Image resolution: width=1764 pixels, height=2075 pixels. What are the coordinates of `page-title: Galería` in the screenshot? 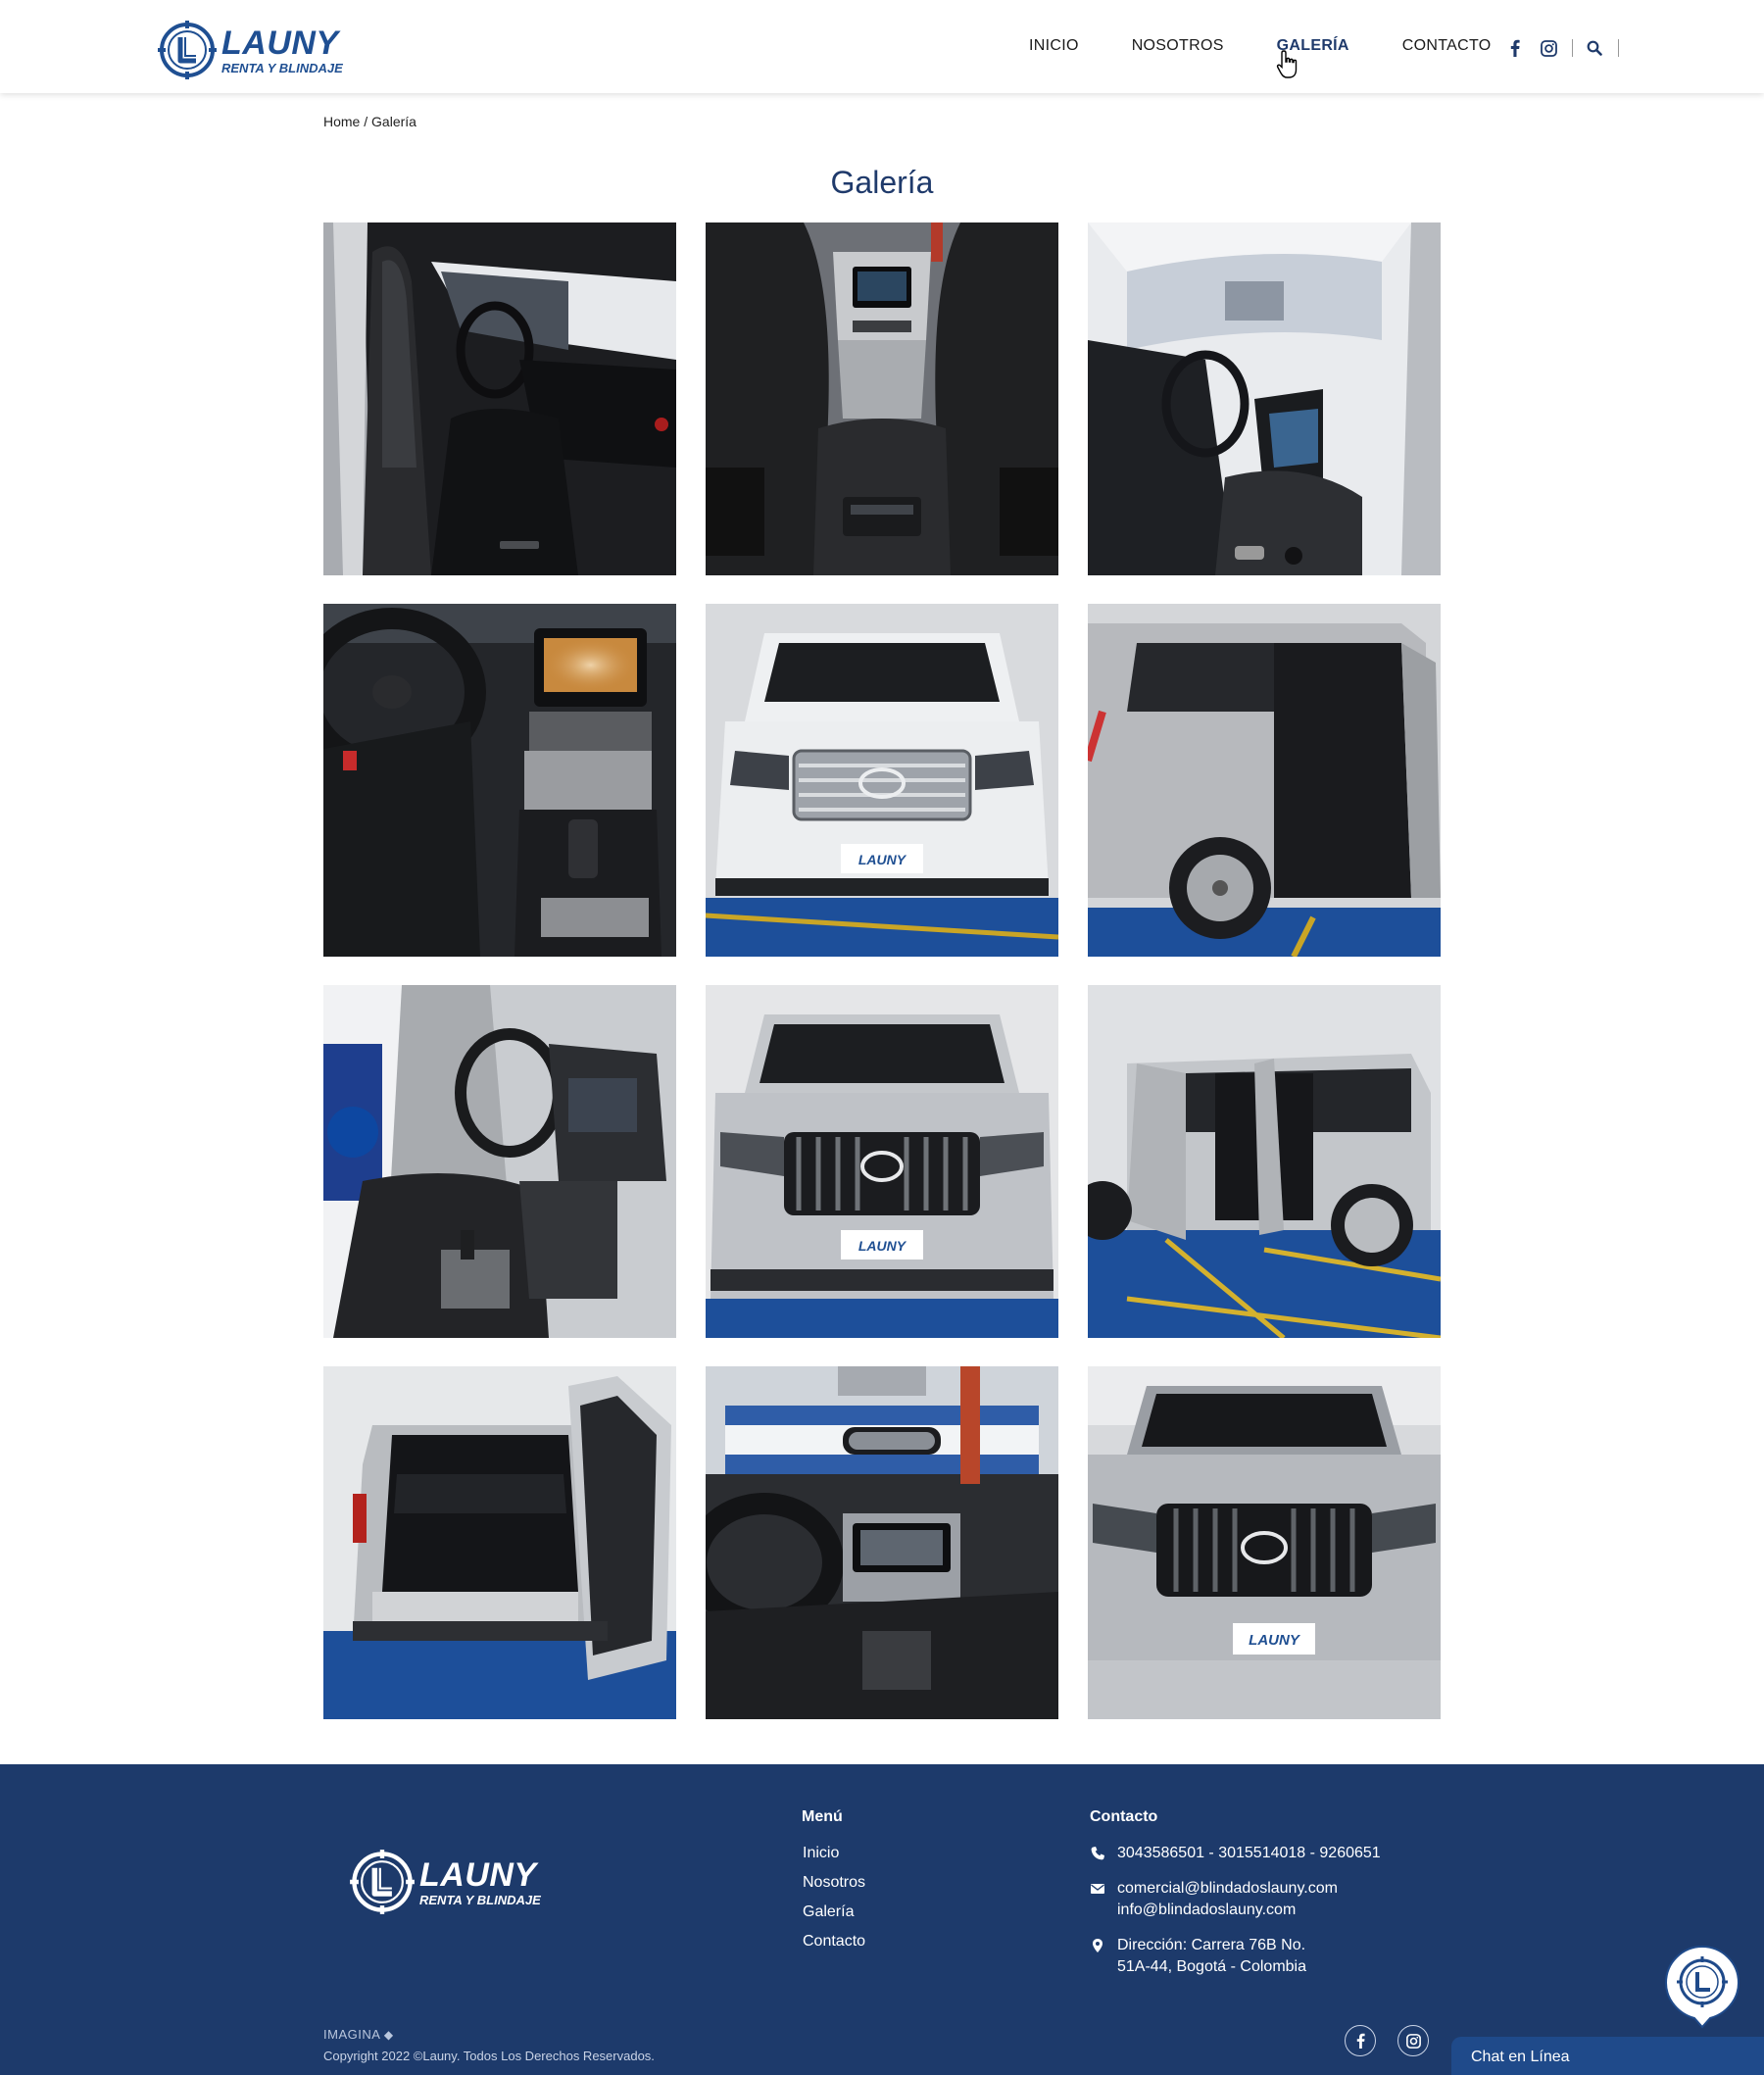 It's located at (882, 183).